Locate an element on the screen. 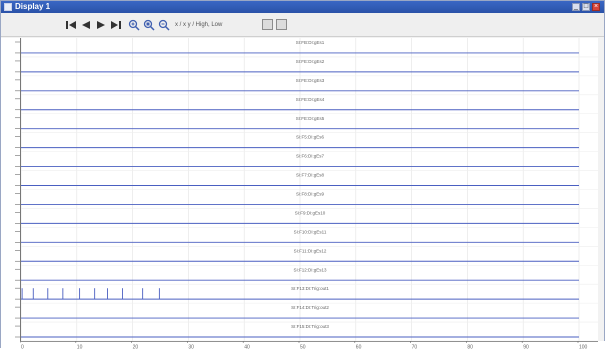 This screenshot has width=605, height=351. prev-page-button is located at coordinates (86, 25).